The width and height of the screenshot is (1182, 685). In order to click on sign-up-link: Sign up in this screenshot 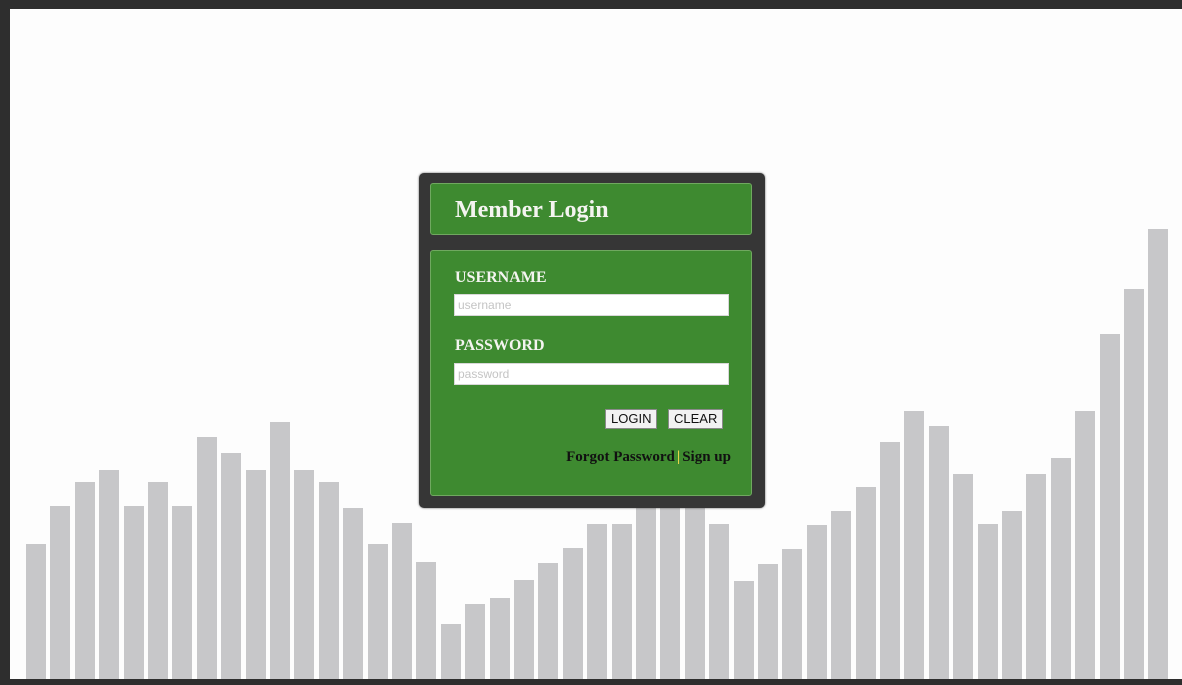, I will do `click(706, 457)`.